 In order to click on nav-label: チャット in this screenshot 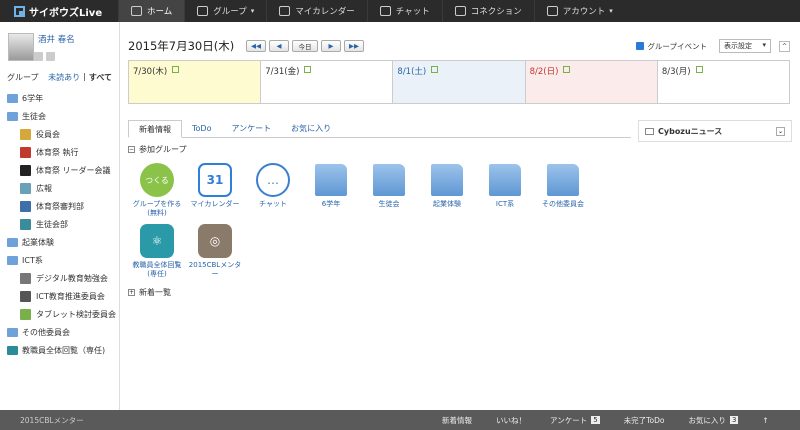, I will do `click(412, 12)`.